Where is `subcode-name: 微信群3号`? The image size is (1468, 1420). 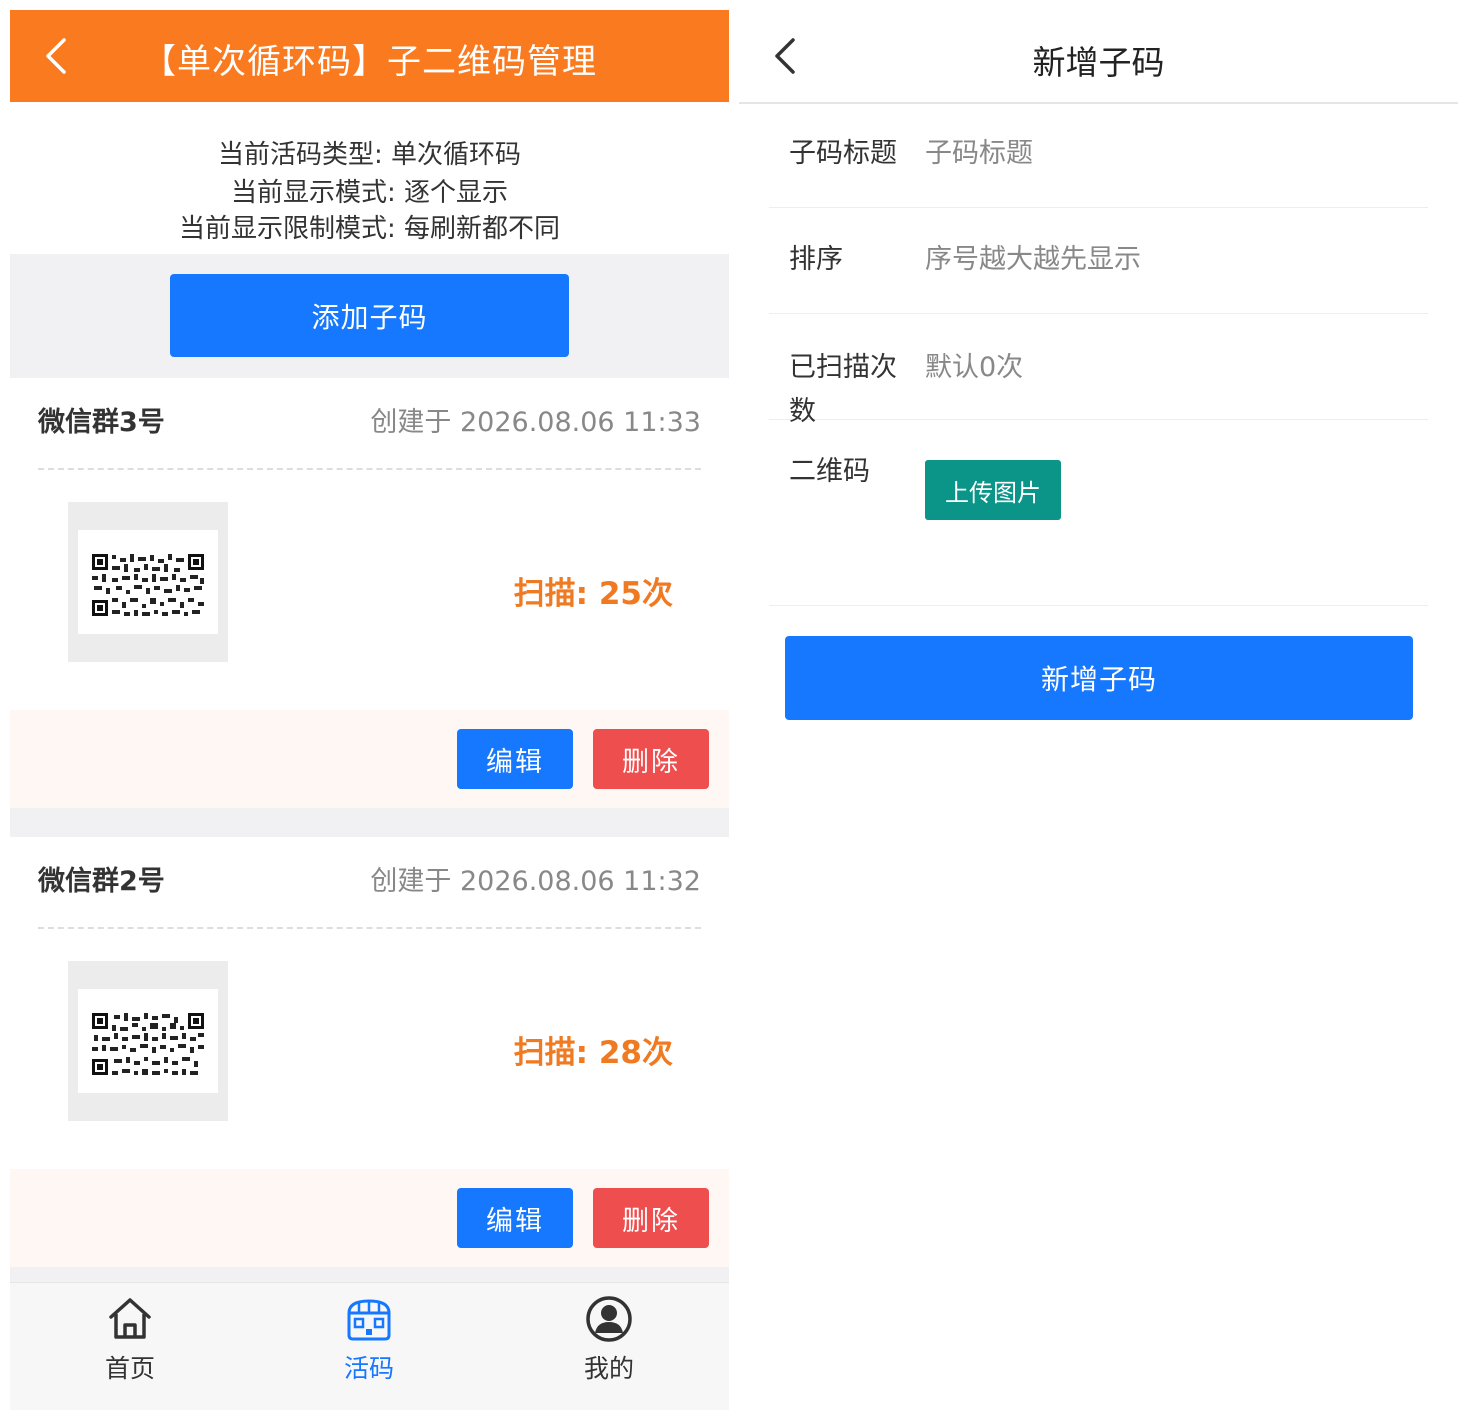 subcode-name: 微信群3号 is located at coordinates (101, 422).